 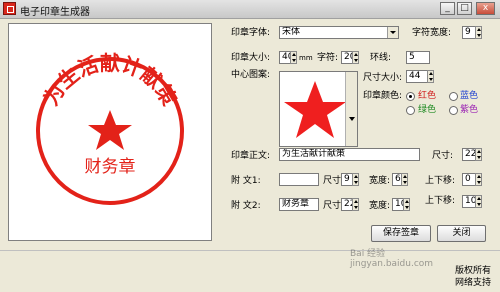 What do you see at coordinates (246, 206) in the screenshot?
I see `attach2-label: 附 文2:` at bounding box center [246, 206].